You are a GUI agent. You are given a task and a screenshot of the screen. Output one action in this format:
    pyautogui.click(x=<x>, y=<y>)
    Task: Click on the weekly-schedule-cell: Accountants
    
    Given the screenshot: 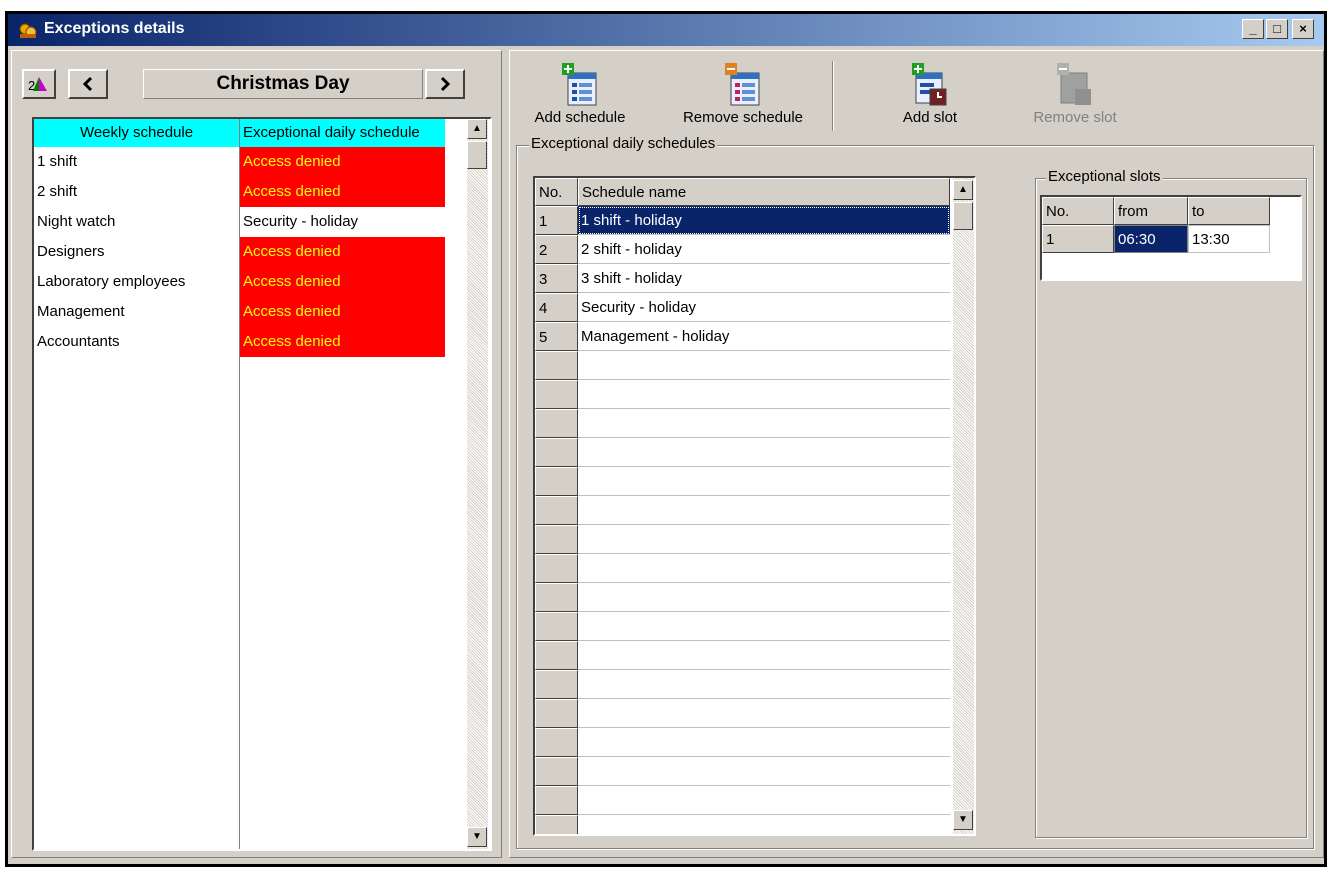 What is the action you would take?
    pyautogui.click(x=136, y=342)
    